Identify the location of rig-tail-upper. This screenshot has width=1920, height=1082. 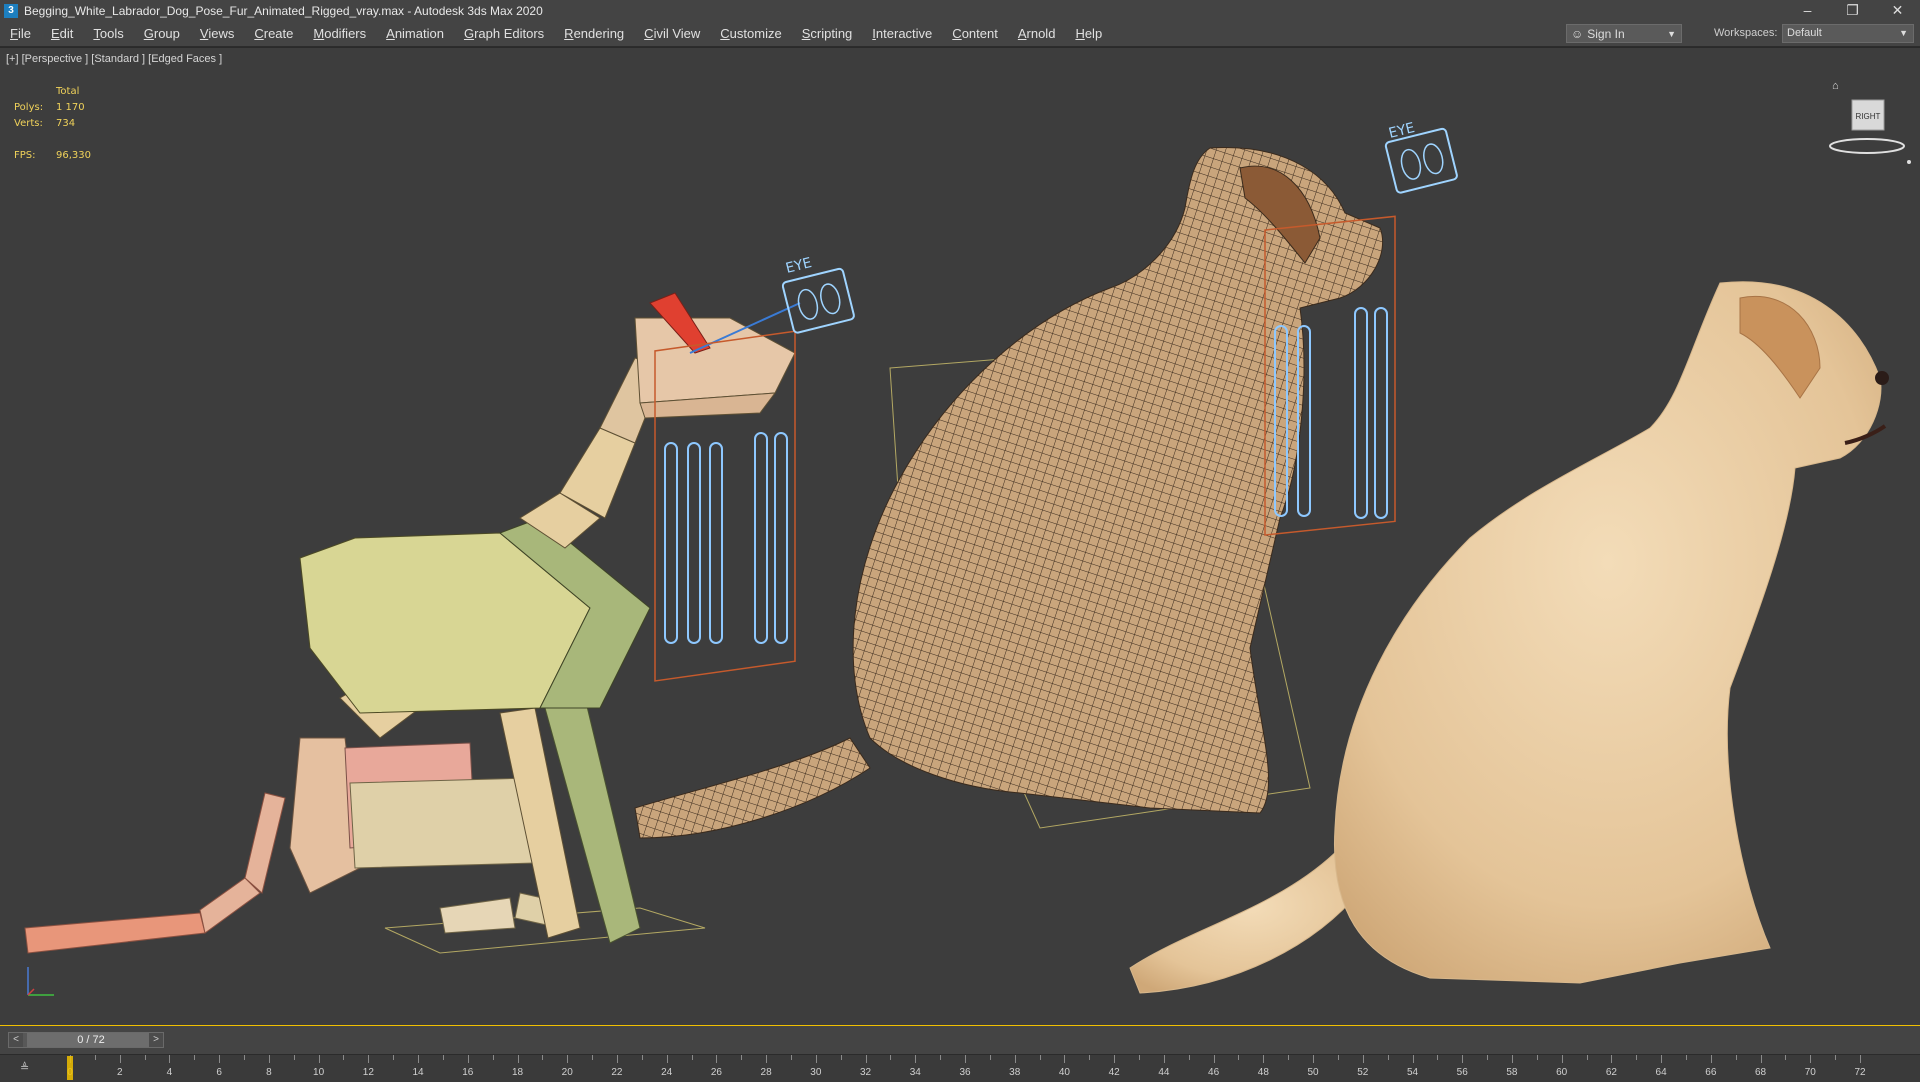
(265, 843).